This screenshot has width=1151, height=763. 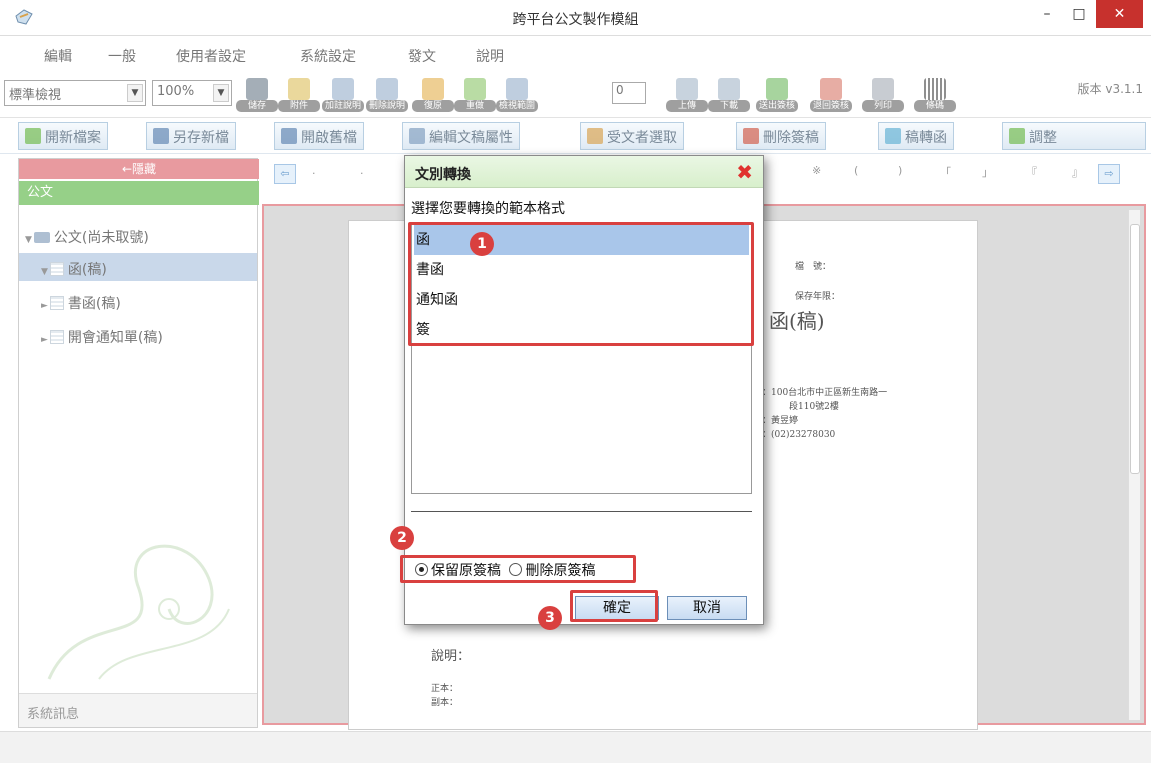 I want to click on decorative-swirl, so click(x=138, y=612).